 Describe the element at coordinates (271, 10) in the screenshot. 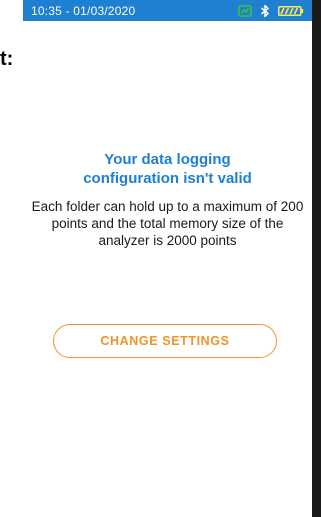

I see `status-icons` at that location.